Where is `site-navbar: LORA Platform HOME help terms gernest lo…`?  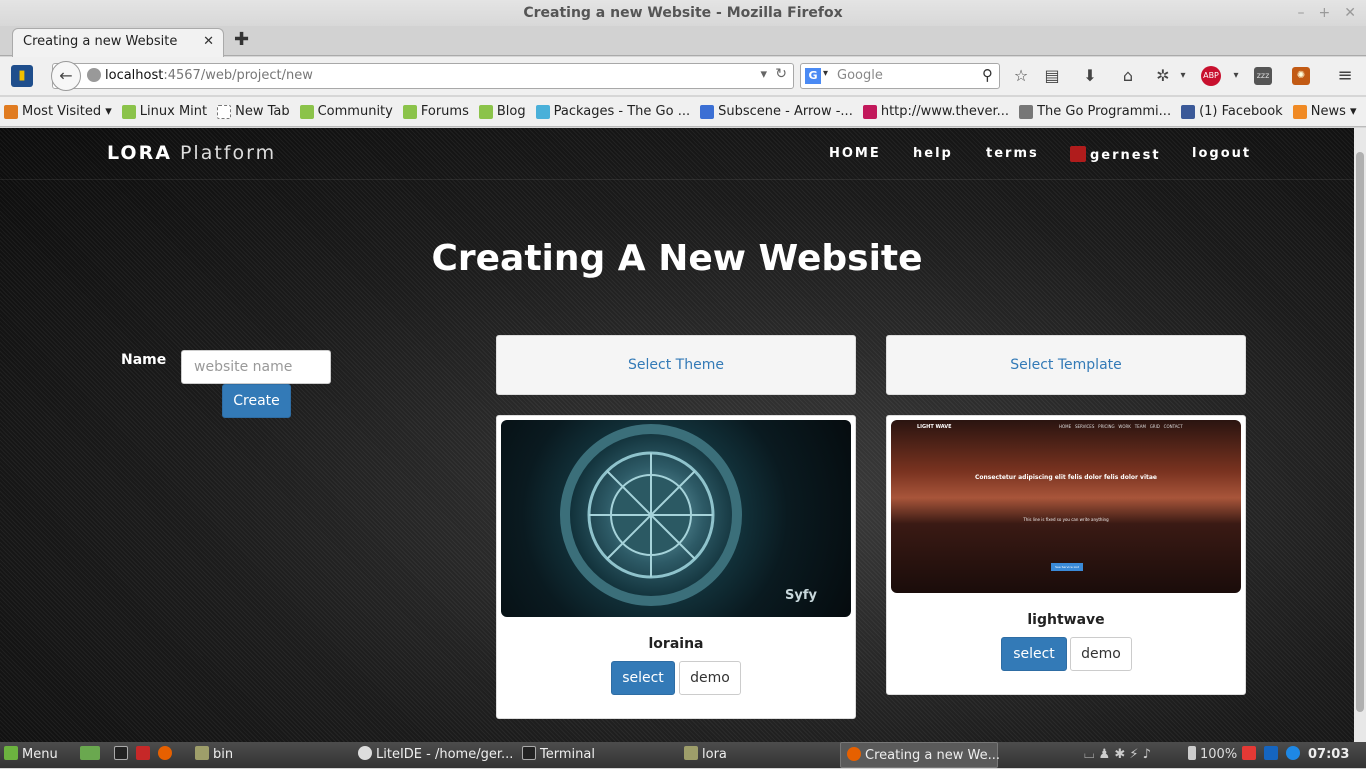
site-navbar: LORA Platform HOME help terms gernest lo… is located at coordinates (677, 154).